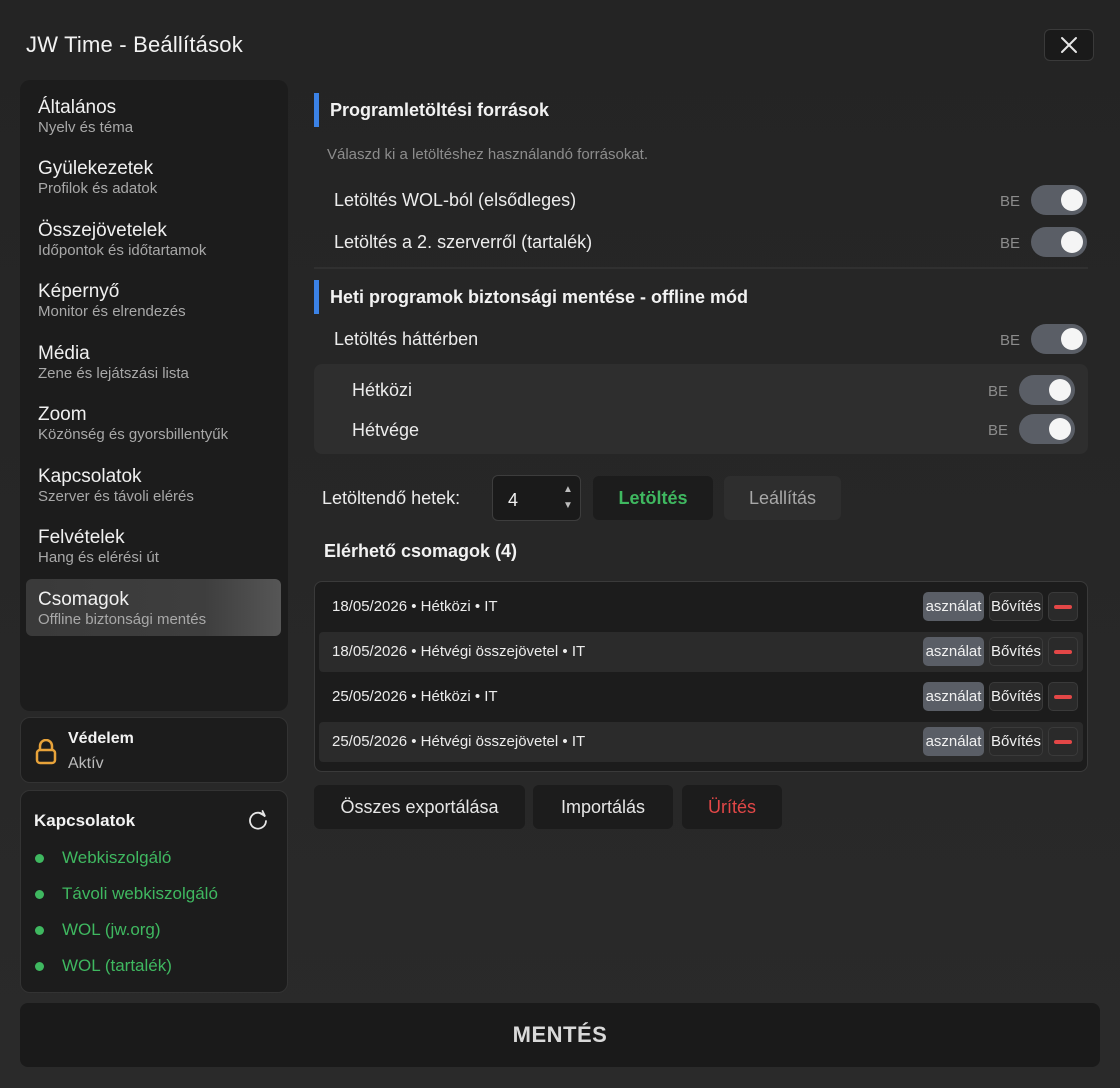 The image size is (1120, 1088). What do you see at coordinates (1059, 242) in the screenshot?
I see `source-server2-toggle` at bounding box center [1059, 242].